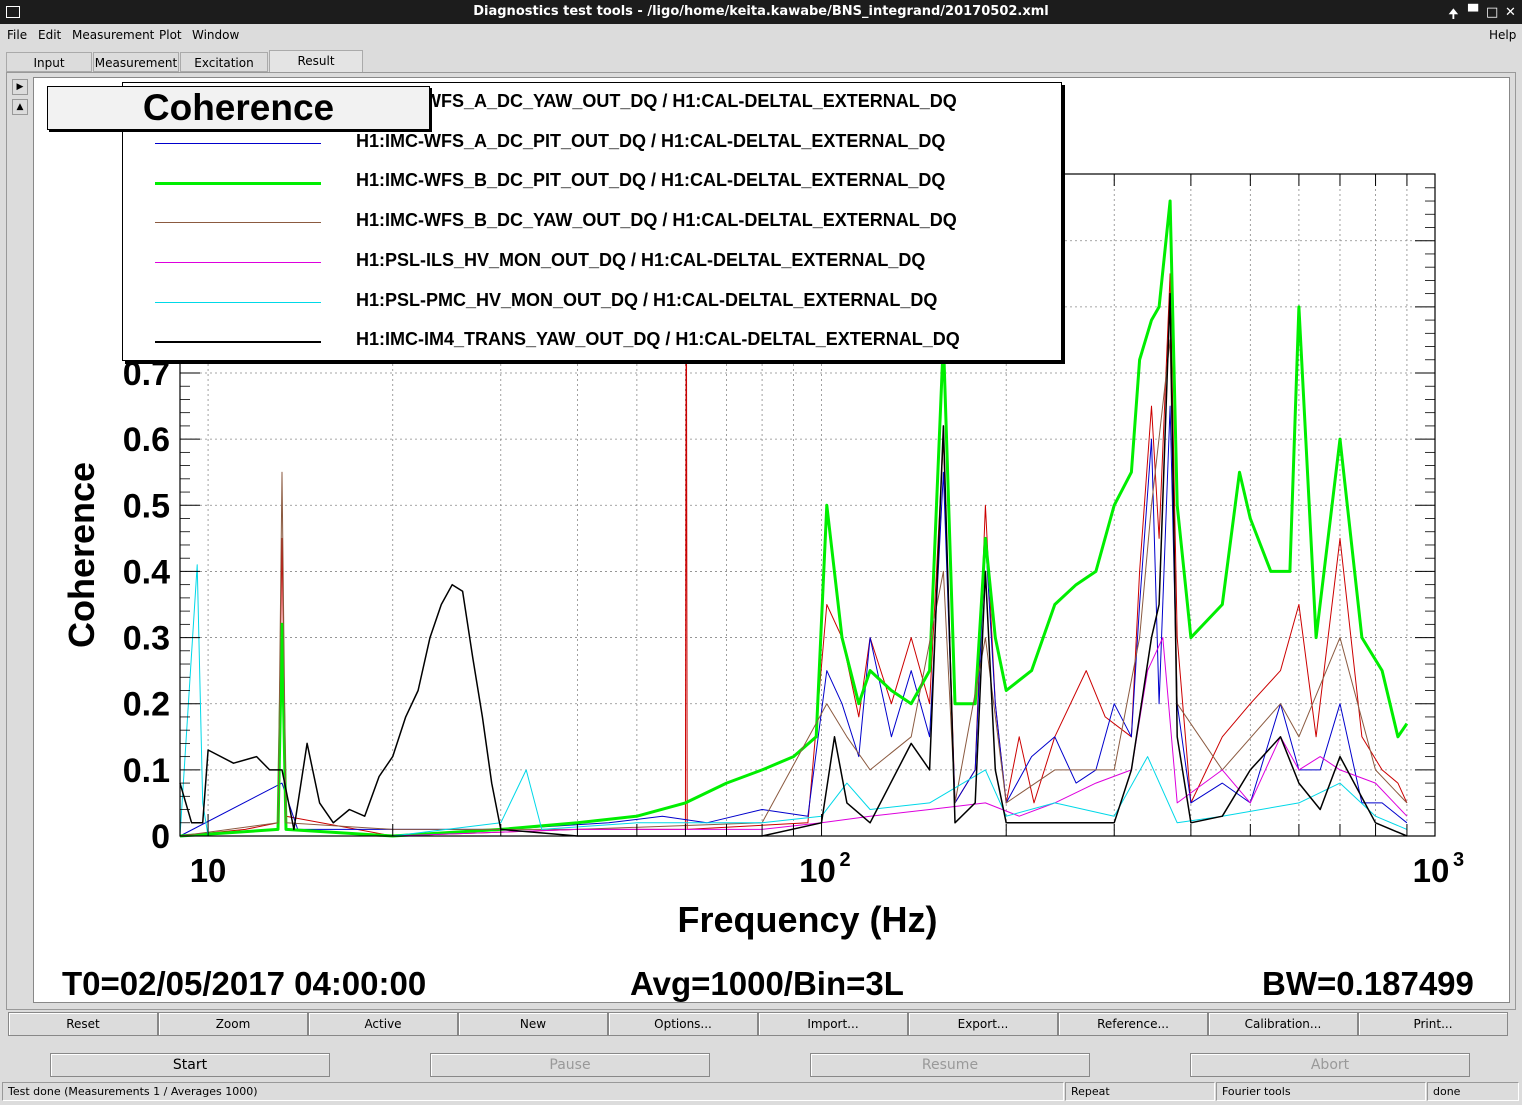  Describe the element at coordinates (233, 1024) in the screenshot. I see `zoom-button: Zoom` at that location.